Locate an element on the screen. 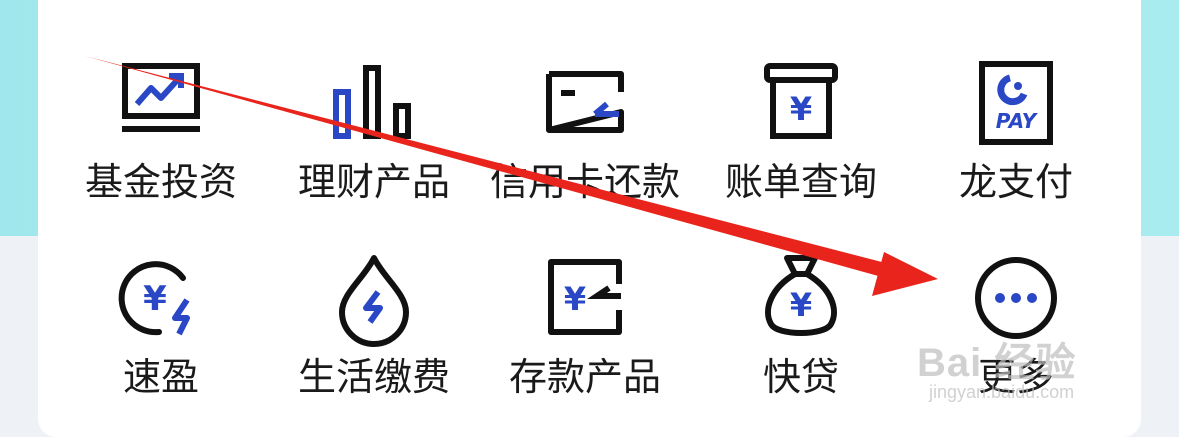 This screenshot has height=437, width=1179. yen-fast-icon: ¥ is located at coordinates (161, 298).